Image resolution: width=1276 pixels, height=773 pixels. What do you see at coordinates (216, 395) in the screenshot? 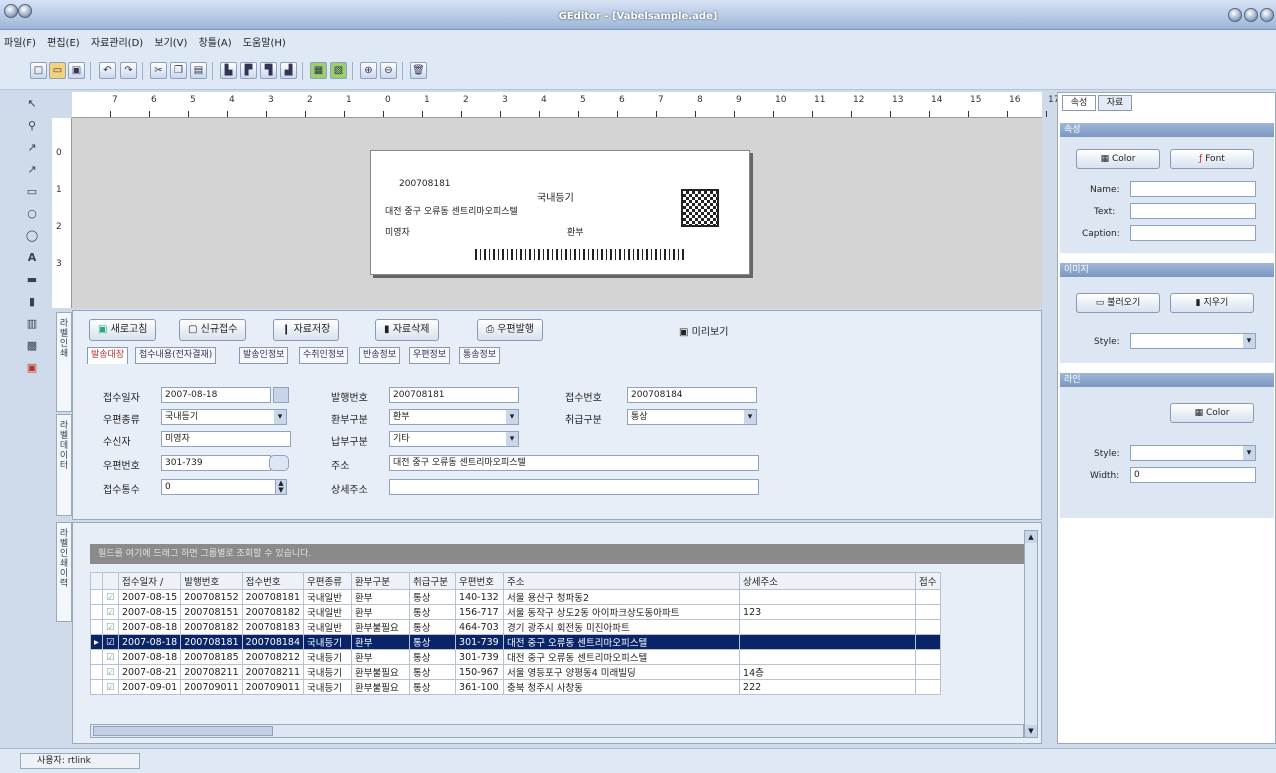
I see `recv-date-field: 2007-08-18` at bounding box center [216, 395].